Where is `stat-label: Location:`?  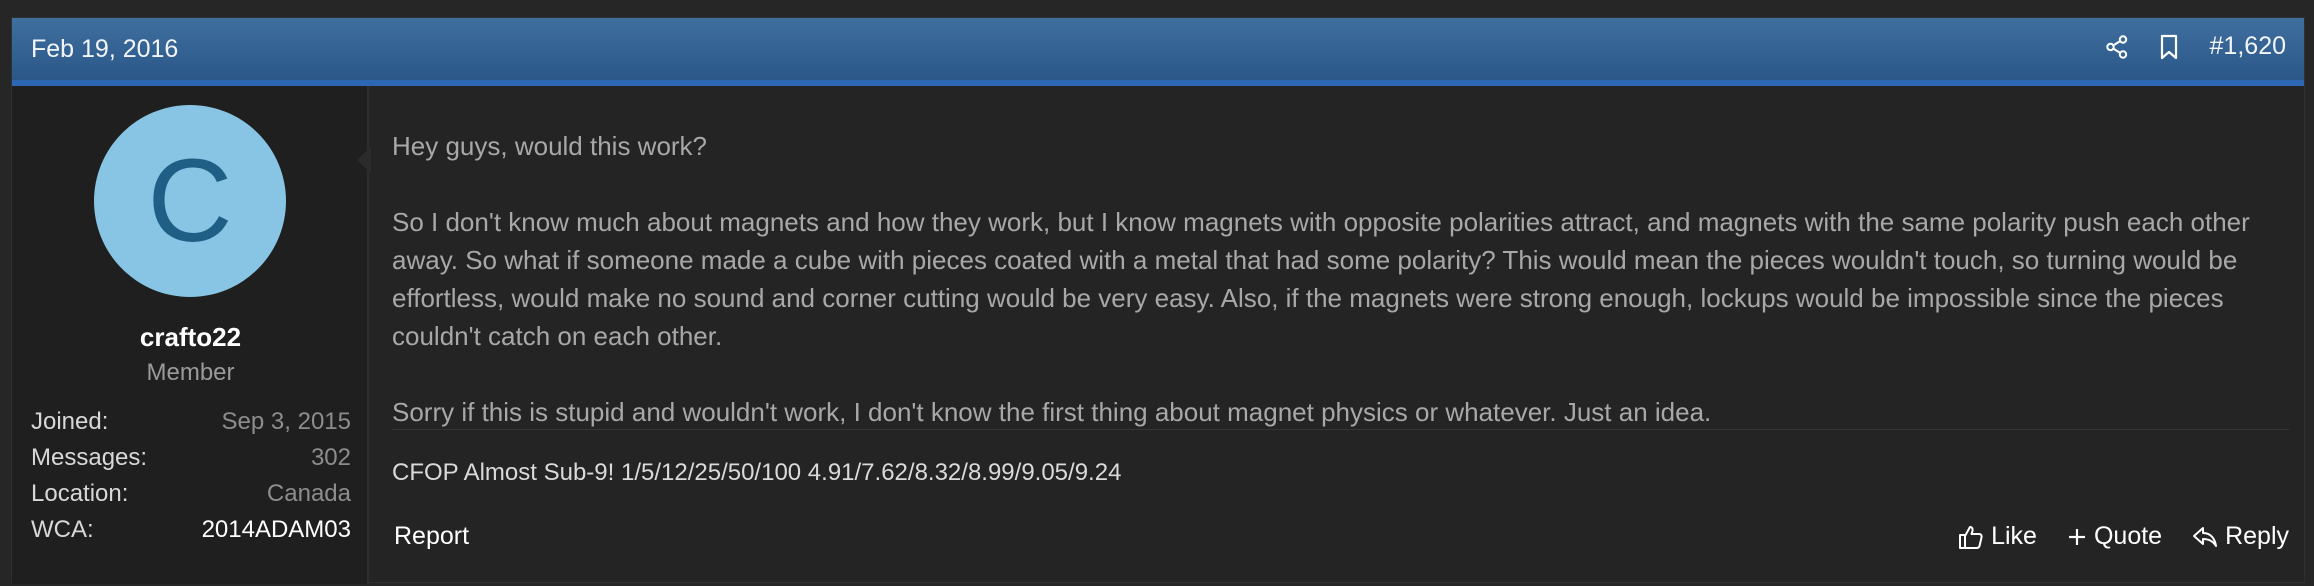
stat-label: Location: is located at coordinates (80, 493).